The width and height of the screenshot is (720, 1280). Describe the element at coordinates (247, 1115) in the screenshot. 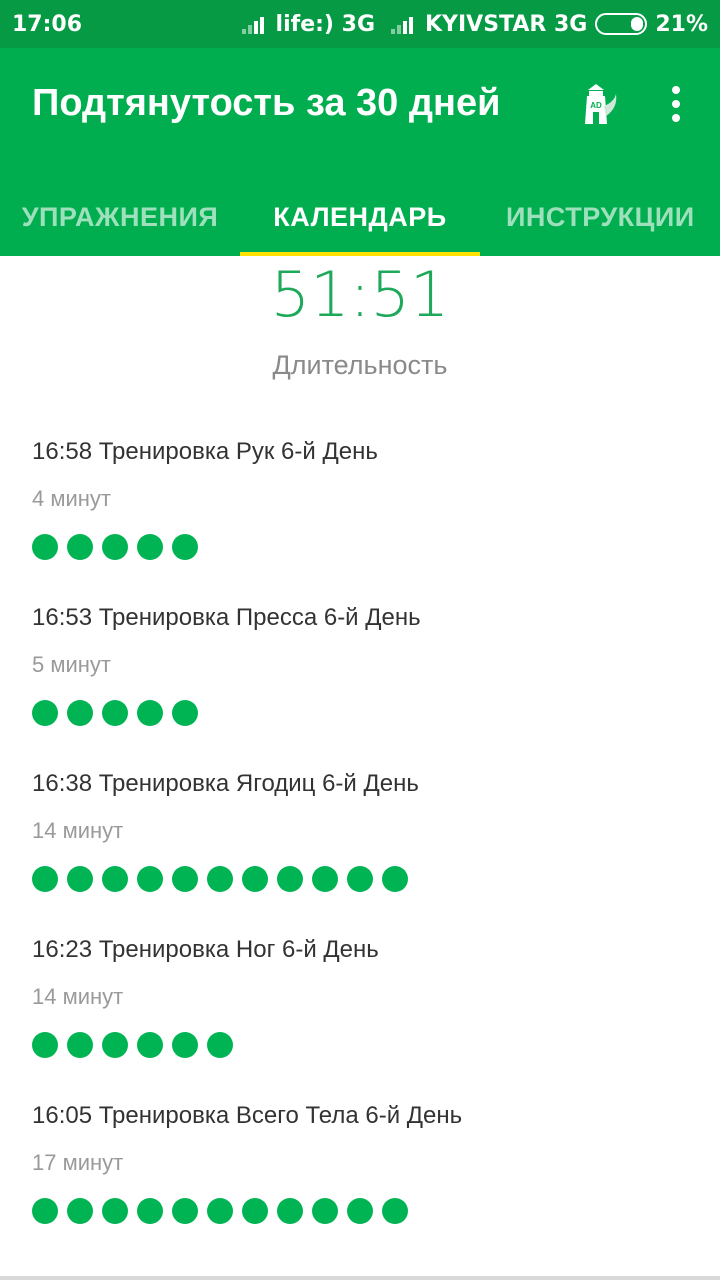

I see `workout-title: 16:05 Тренировка Всего Тела 6-й День` at that location.